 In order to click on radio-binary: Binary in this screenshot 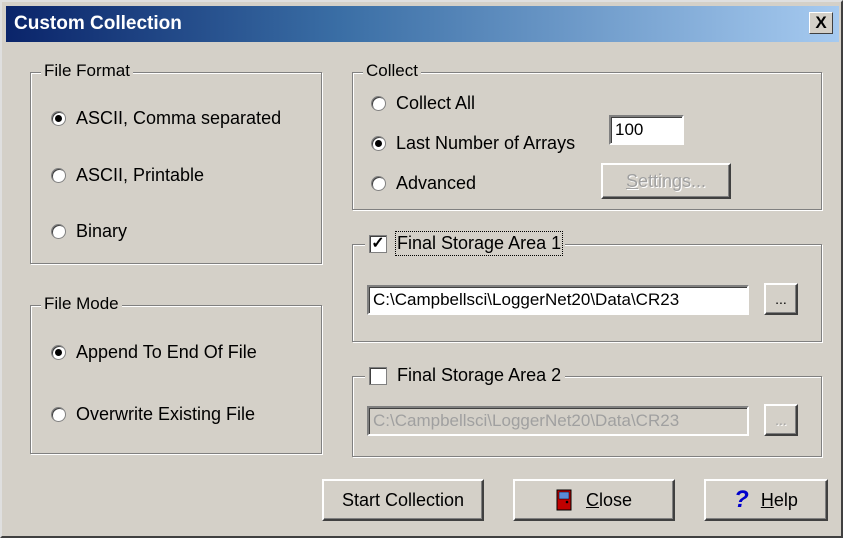, I will do `click(89, 231)`.